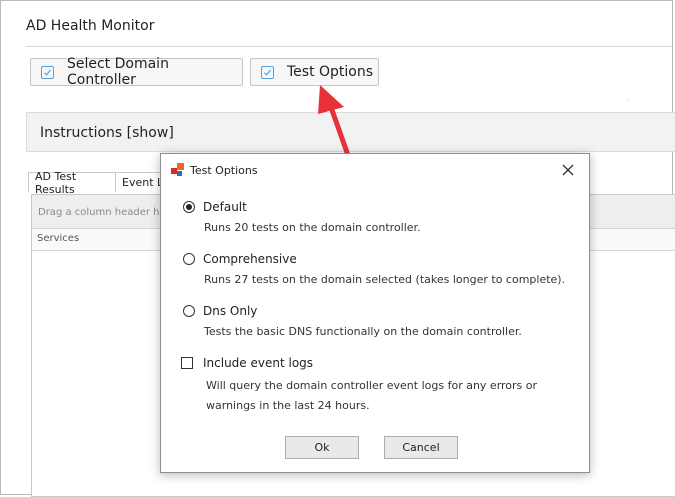  What do you see at coordinates (349, 46) in the screenshot?
I see `header-divider` at bounding box center [349, 46].